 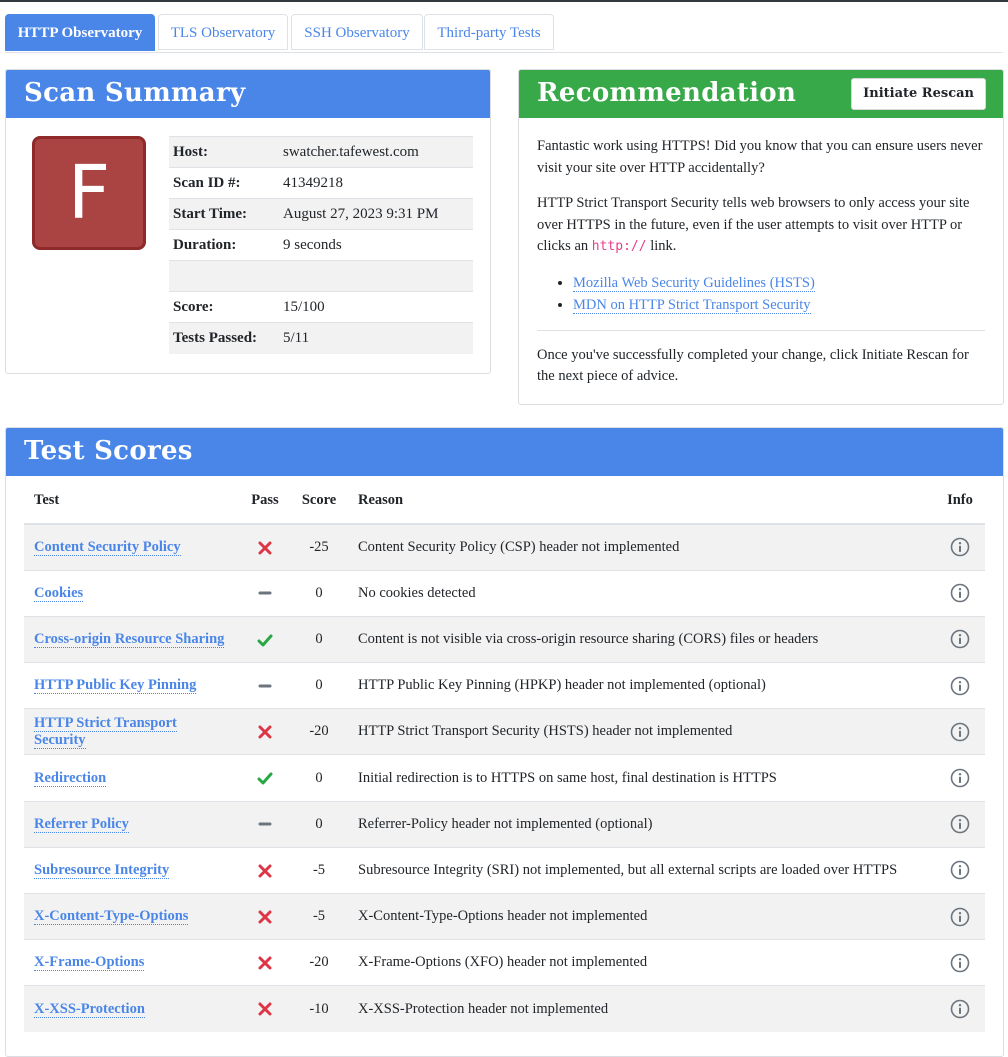 I want to click on test-name-link: Cross-origin Resource Sharing, so click(x=129, y=639).